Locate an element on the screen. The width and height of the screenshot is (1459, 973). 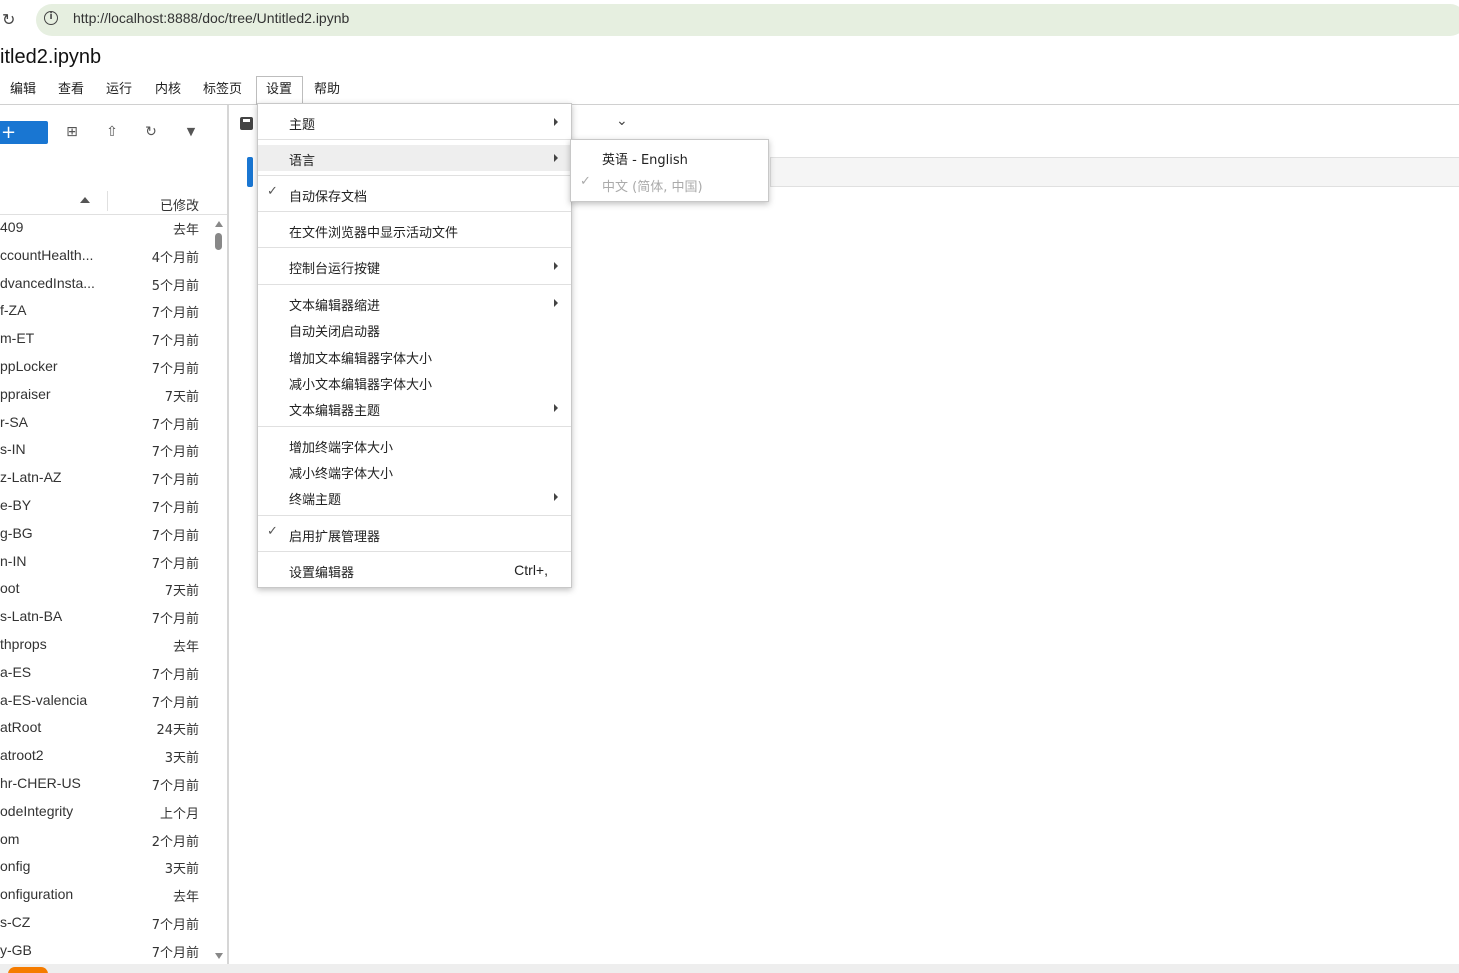
file-row: y-GB 7个月前 is located at coordinates (106, 952).